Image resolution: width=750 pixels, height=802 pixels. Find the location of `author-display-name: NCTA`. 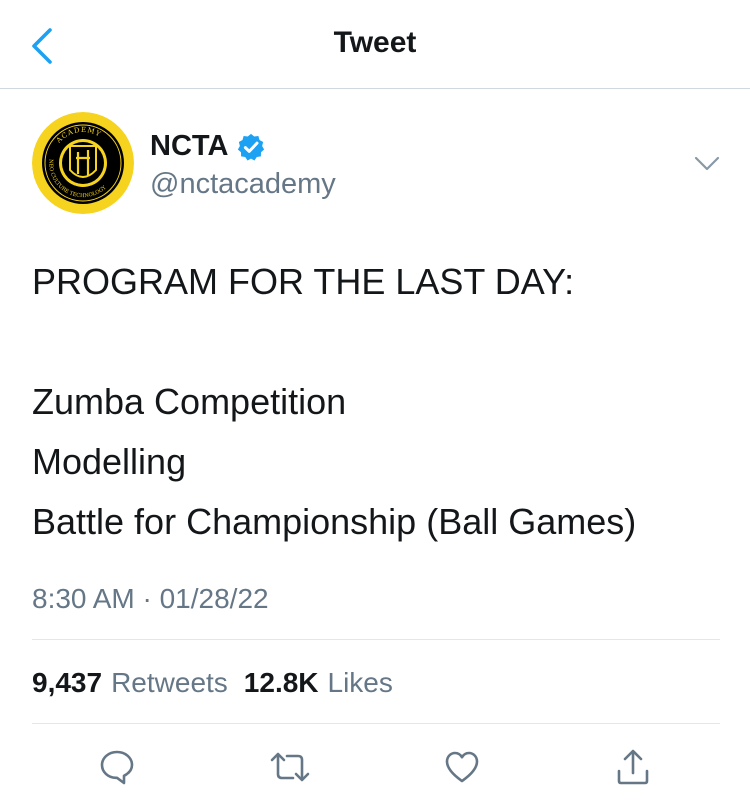

author-display-name: NCTA is located at coordinates (189, 146).